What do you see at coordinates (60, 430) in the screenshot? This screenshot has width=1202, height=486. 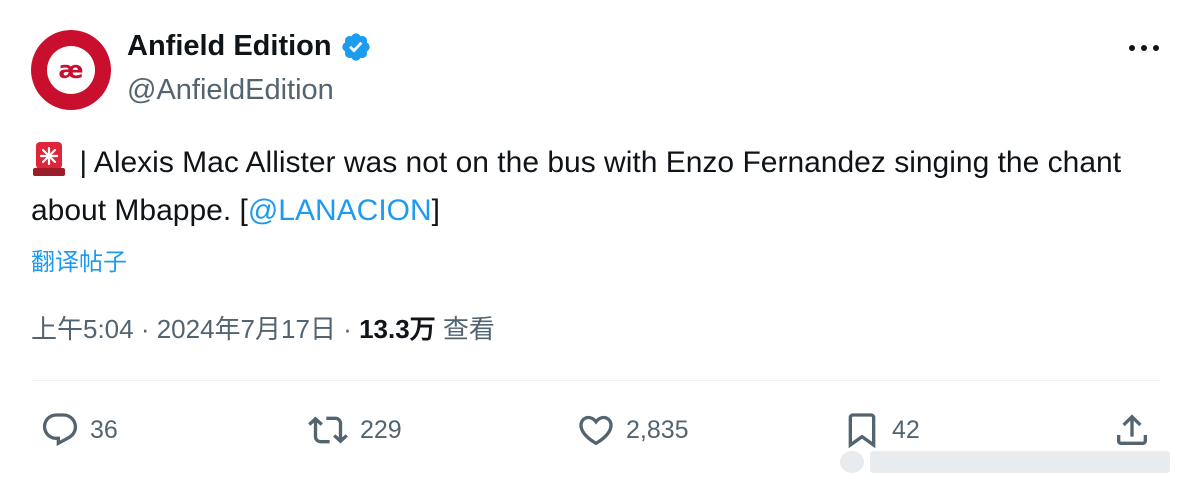 I see `reply-icon` at bounding box center [60, 430].